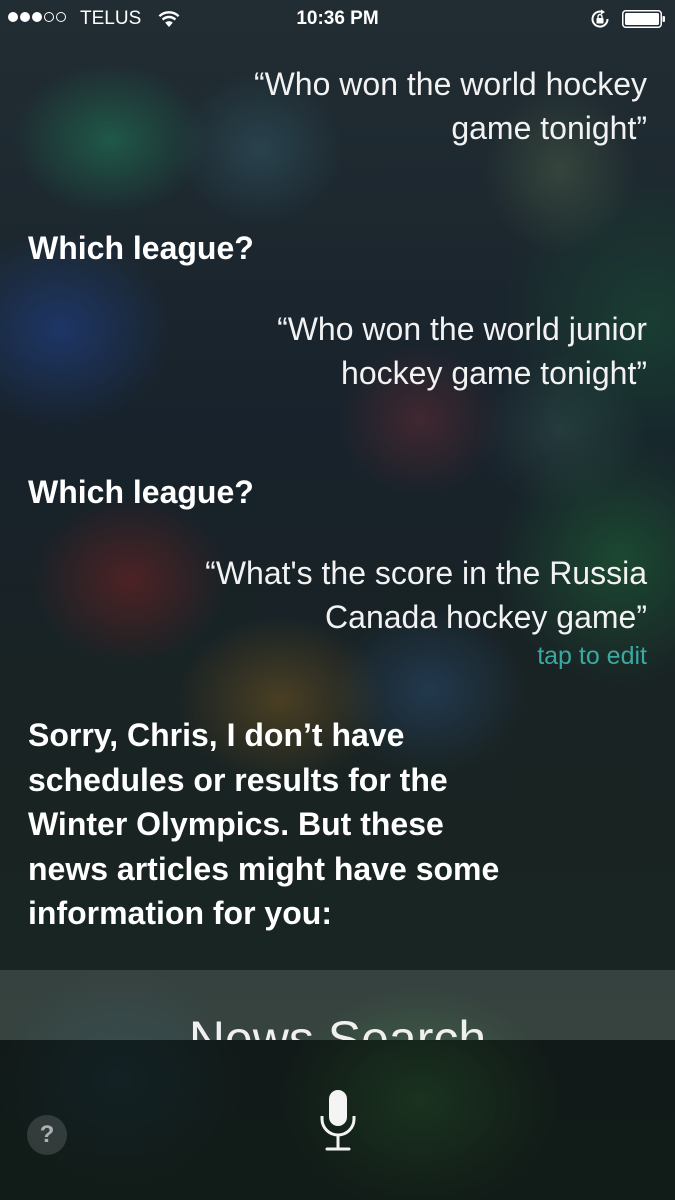  Describe the element at coordinates (180, 913) in the screenshot. I see `response-line: information for you:` at that location.